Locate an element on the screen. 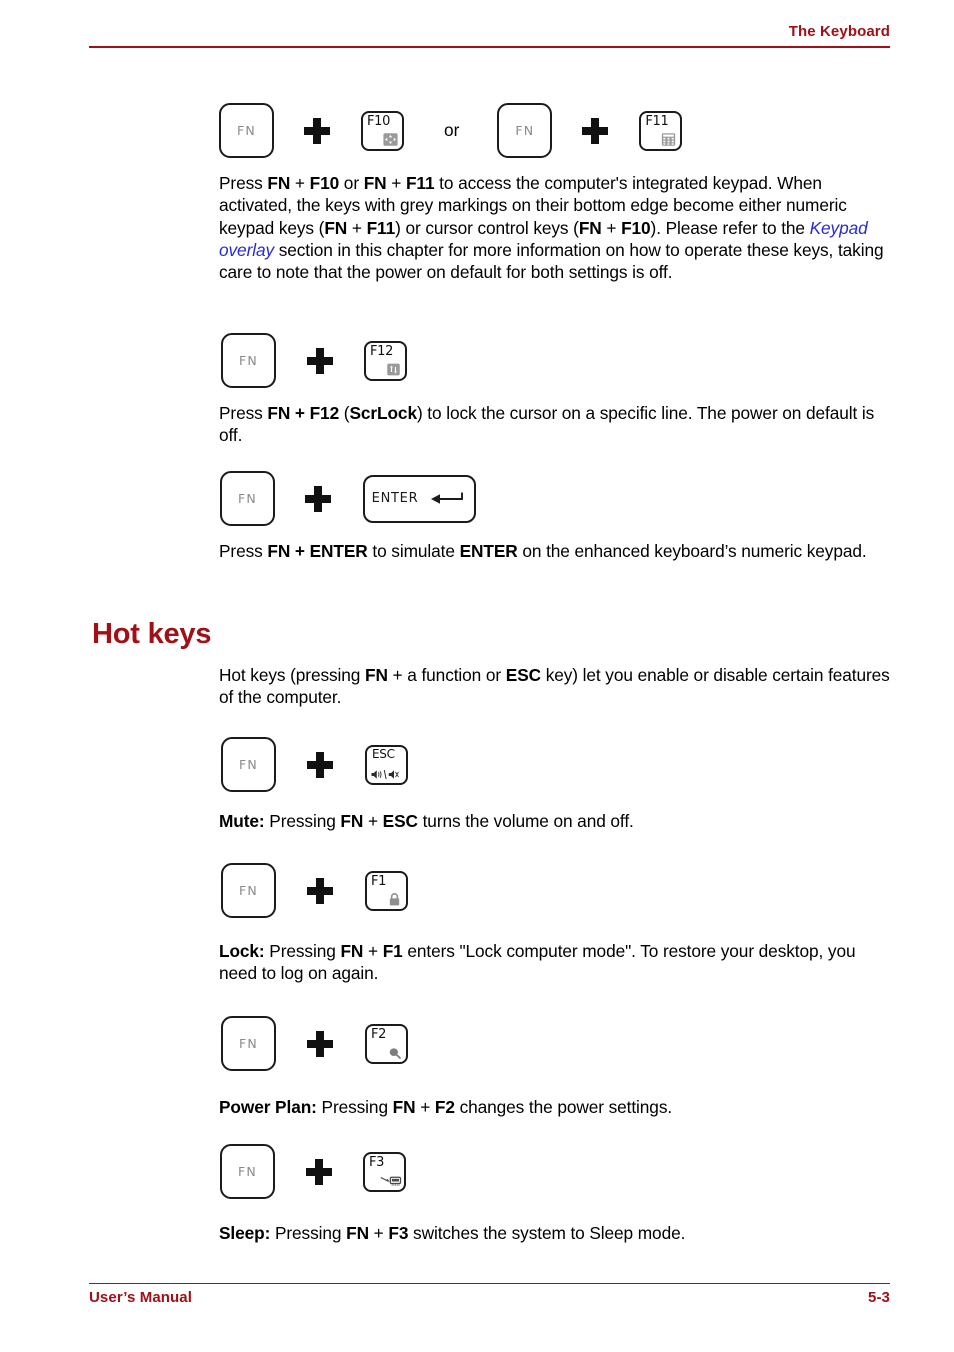  page-header: The Keyboard is located at coordinates (489, 35).